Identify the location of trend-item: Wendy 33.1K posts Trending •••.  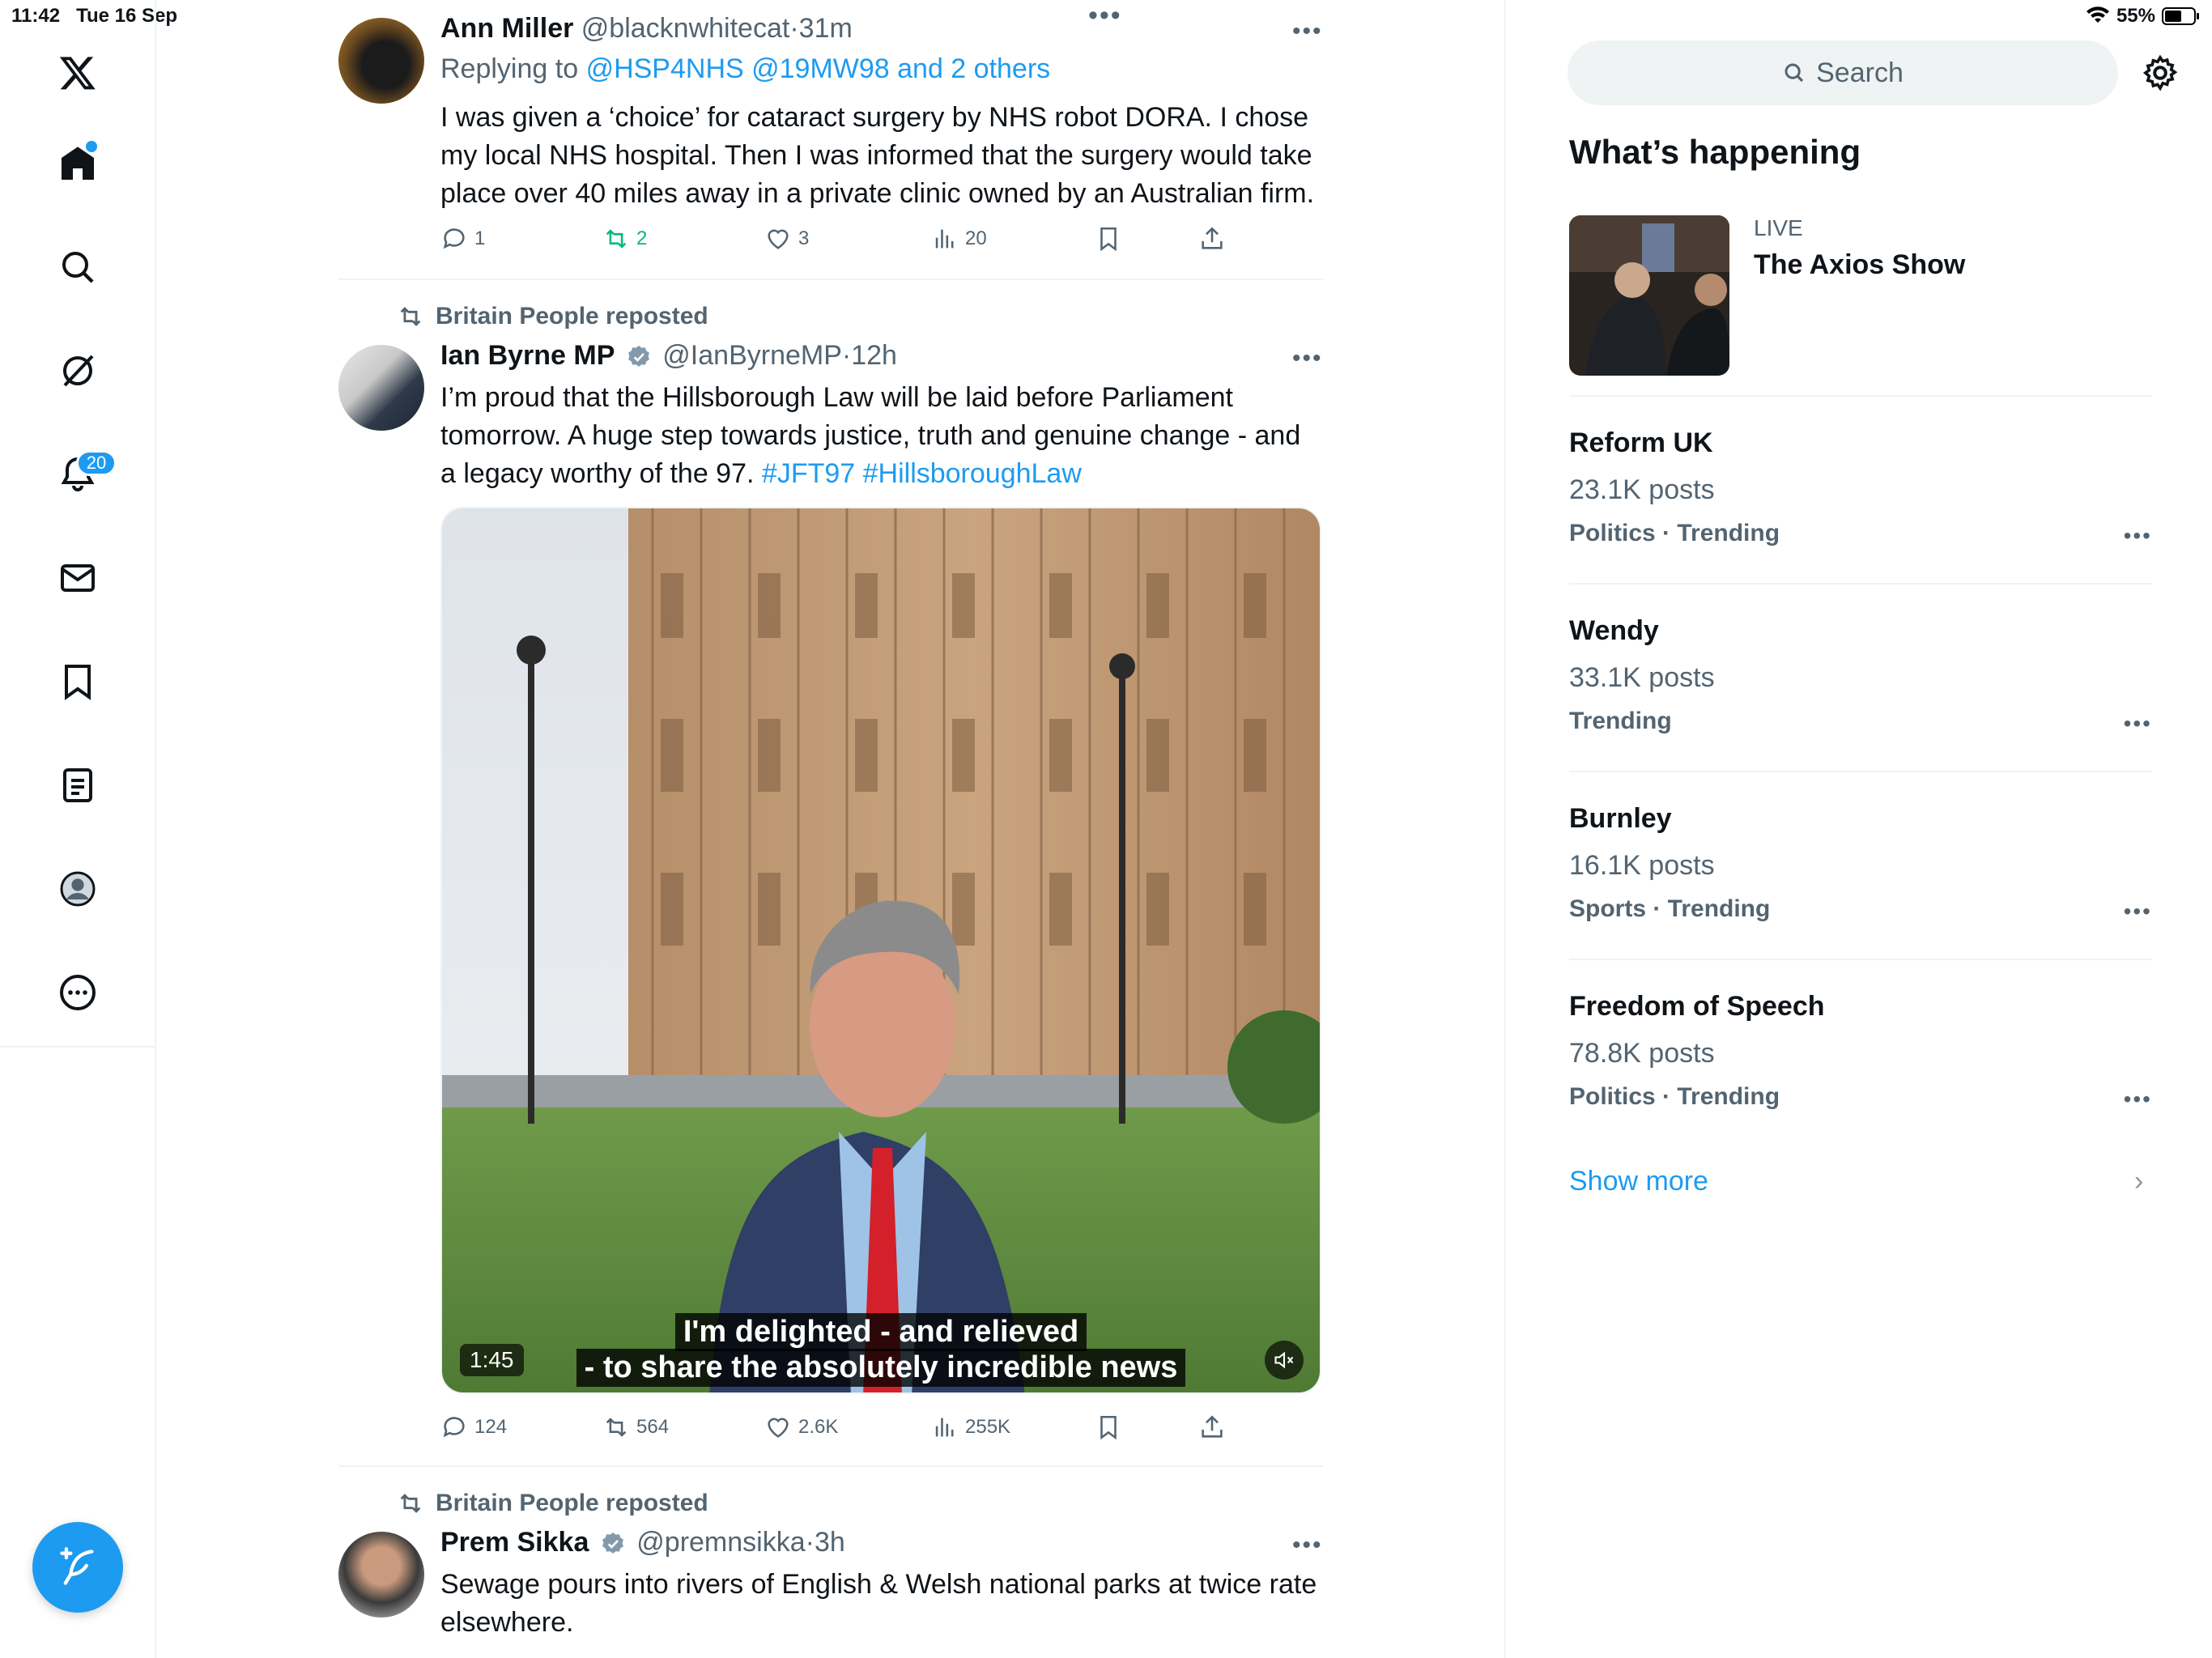
(1861, 676).